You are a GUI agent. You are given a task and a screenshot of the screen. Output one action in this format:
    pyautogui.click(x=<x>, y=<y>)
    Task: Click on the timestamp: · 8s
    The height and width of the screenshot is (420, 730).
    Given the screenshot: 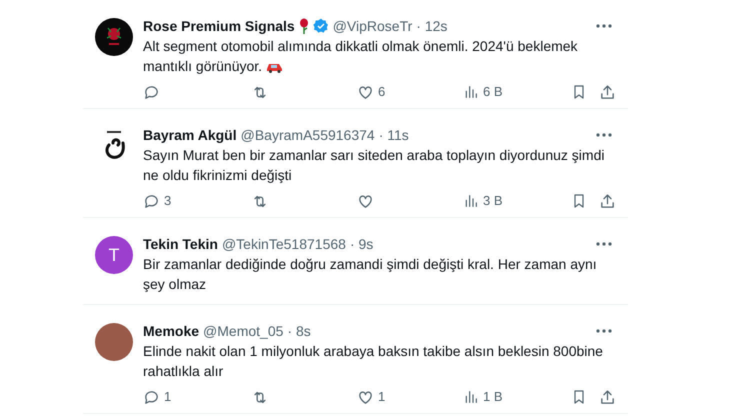 What is the action you would take?
    pyautogui.click(x=299, y=331)
    